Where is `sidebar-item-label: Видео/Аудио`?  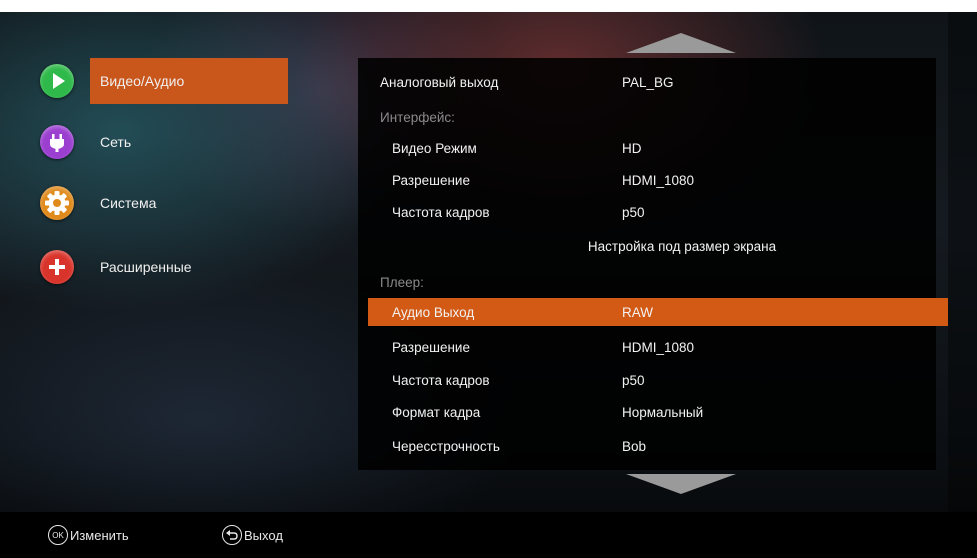 sidebar-item-label: Видео/Аудио is located at coordinates (189, 81).